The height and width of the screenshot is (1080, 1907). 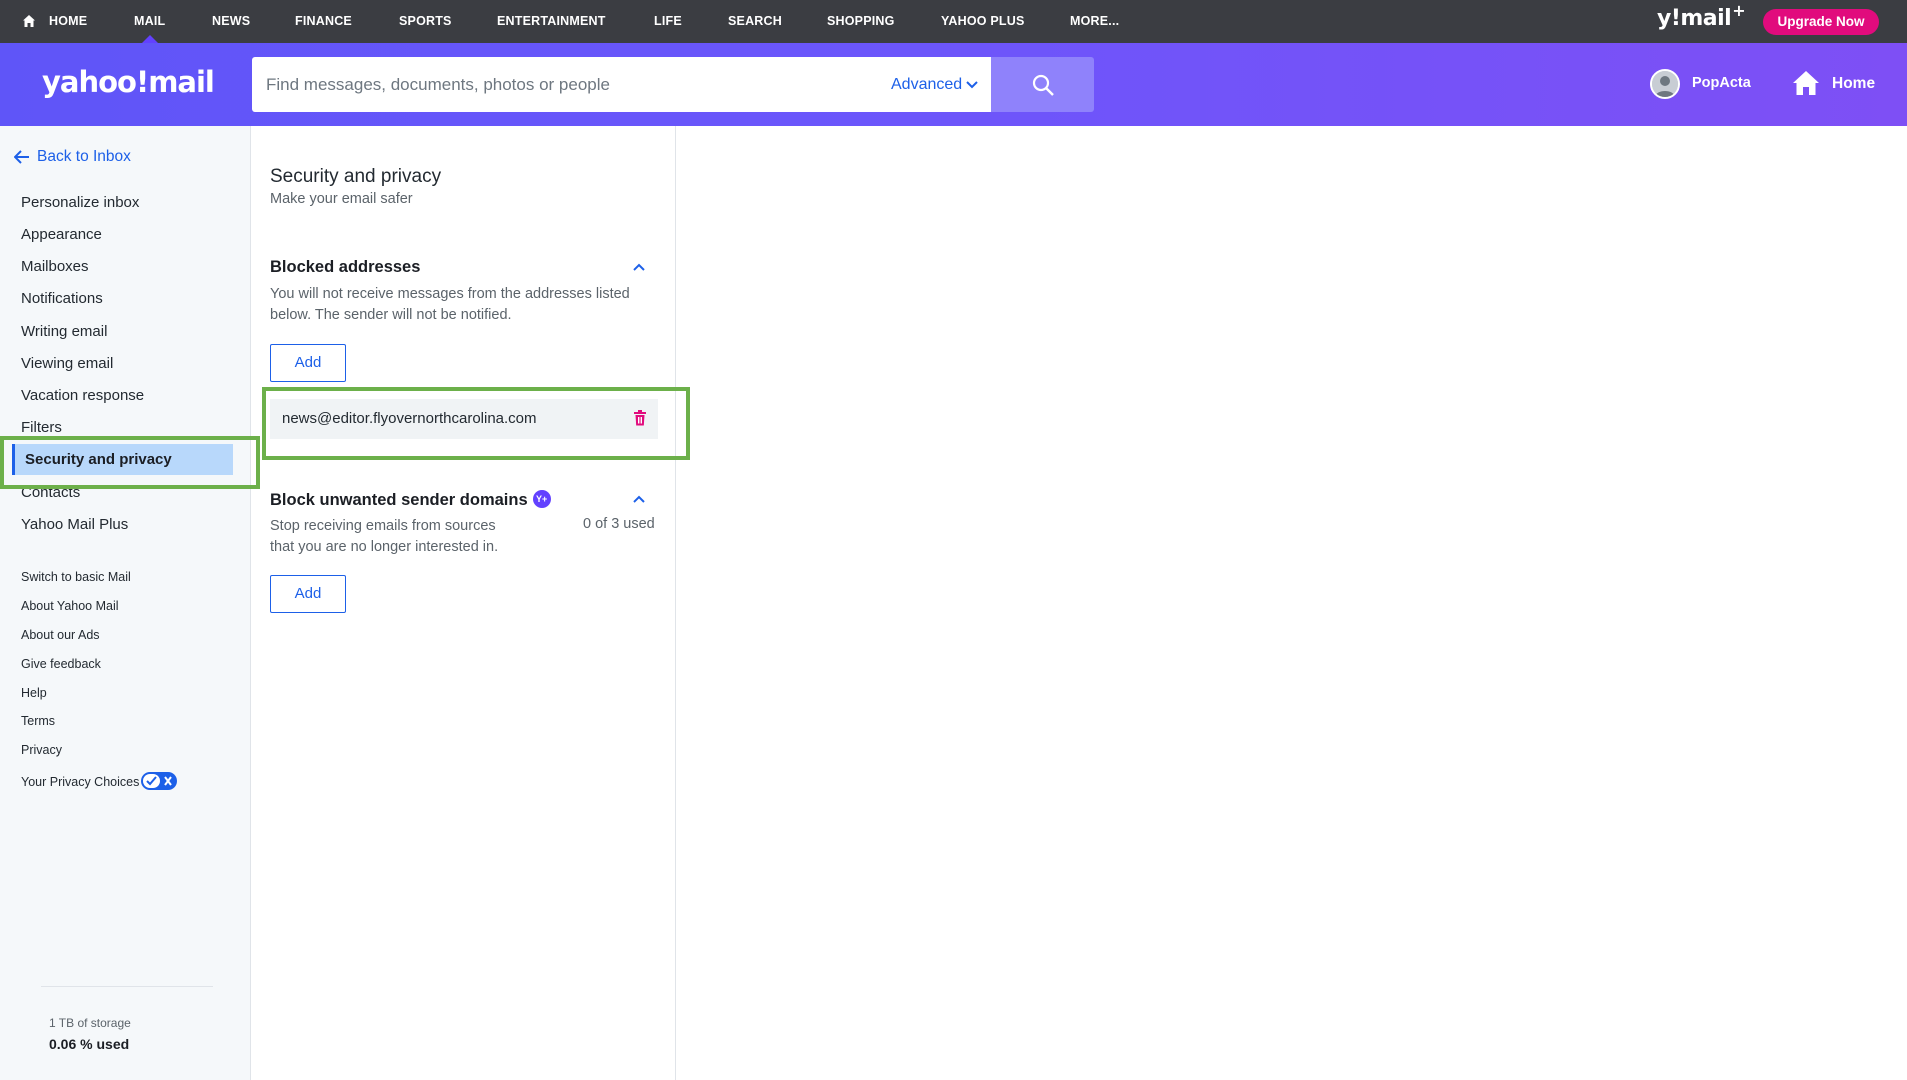 What do you see at coordinates (566, 84) in the screenshot?
I see `search-input` at bounding box center [566, 84].